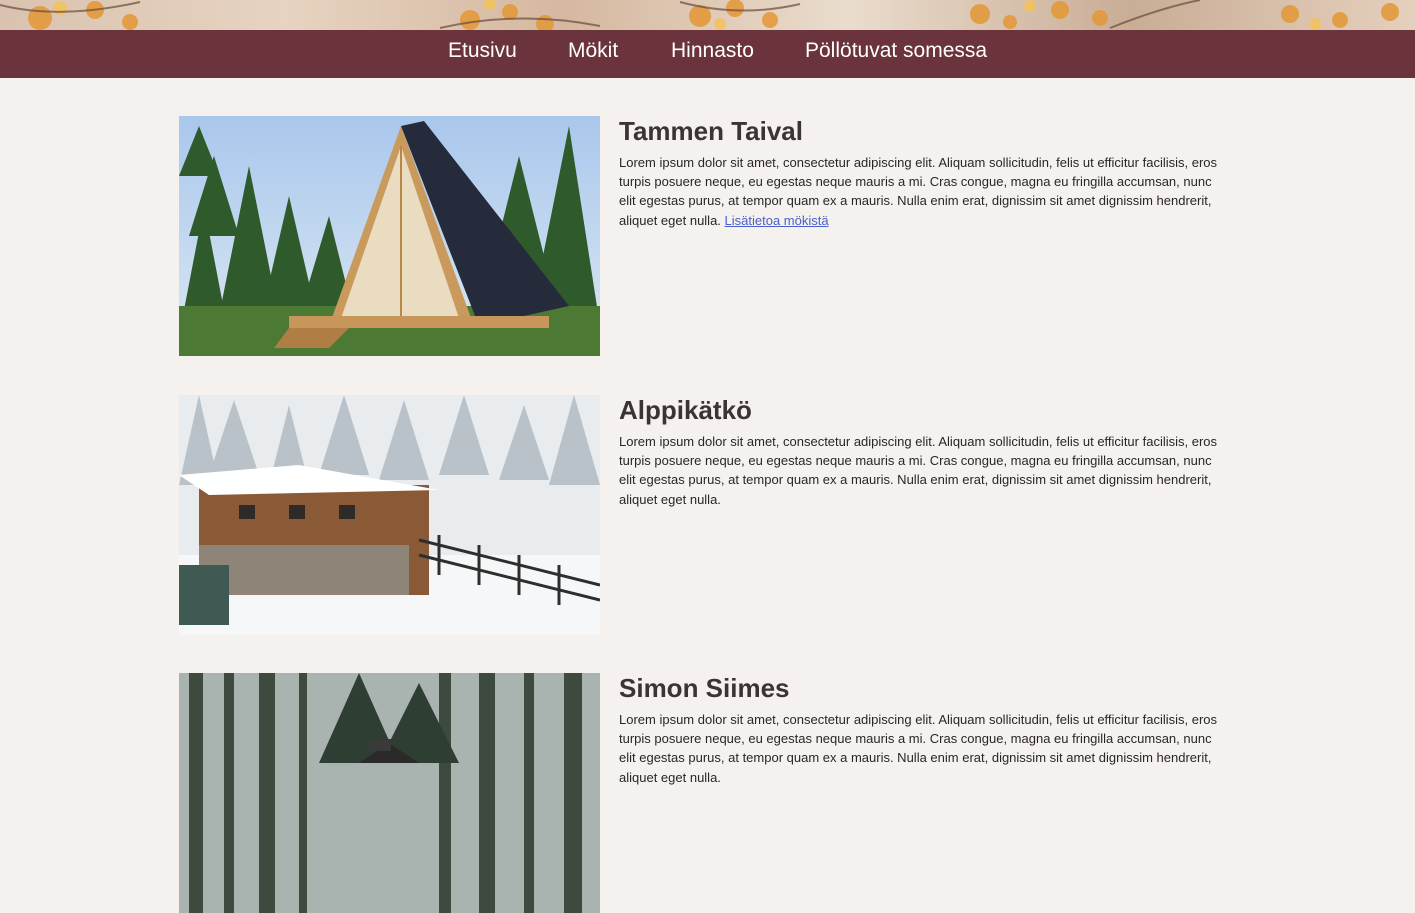  I want to click on nav-link-somessa: Pöllötuvat somessa, so click(896, 51).